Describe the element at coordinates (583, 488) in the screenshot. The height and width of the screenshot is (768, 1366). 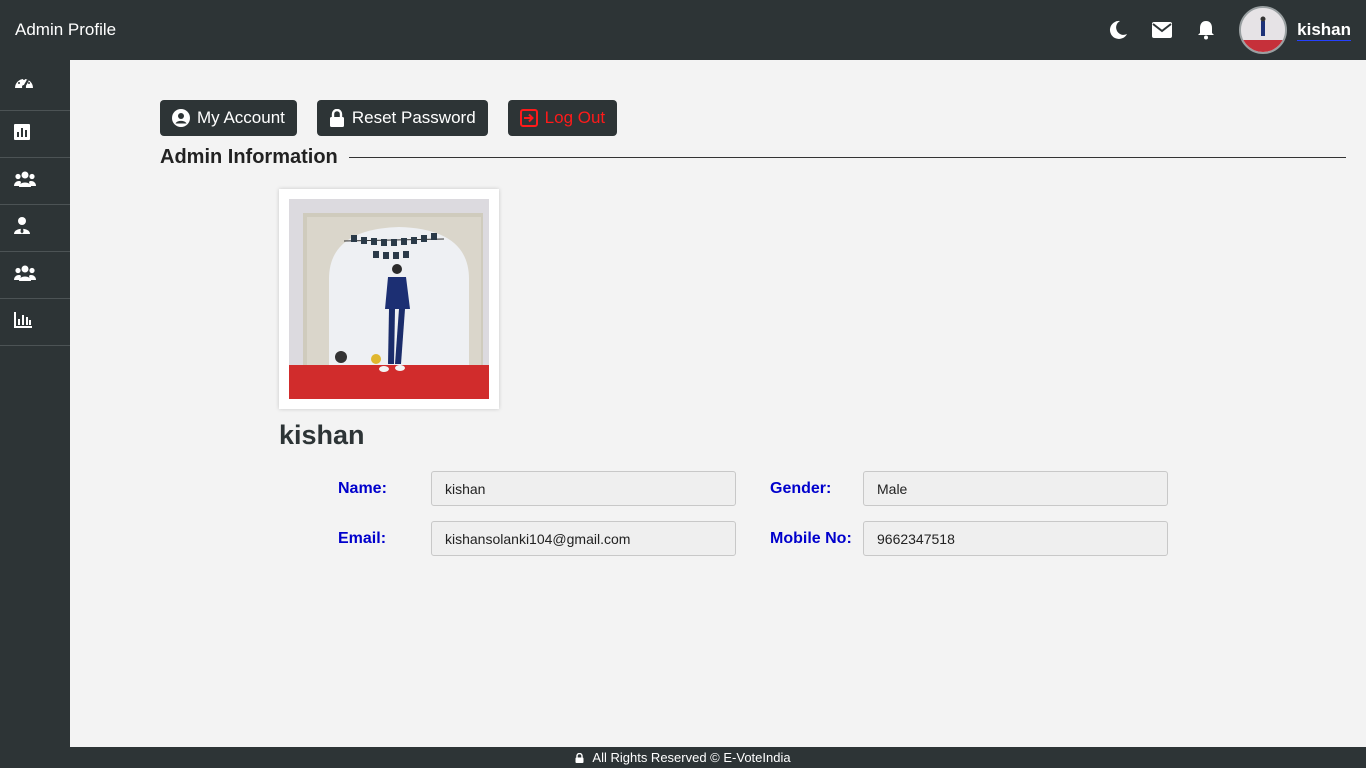
I see `name-field: kishan` at that location.